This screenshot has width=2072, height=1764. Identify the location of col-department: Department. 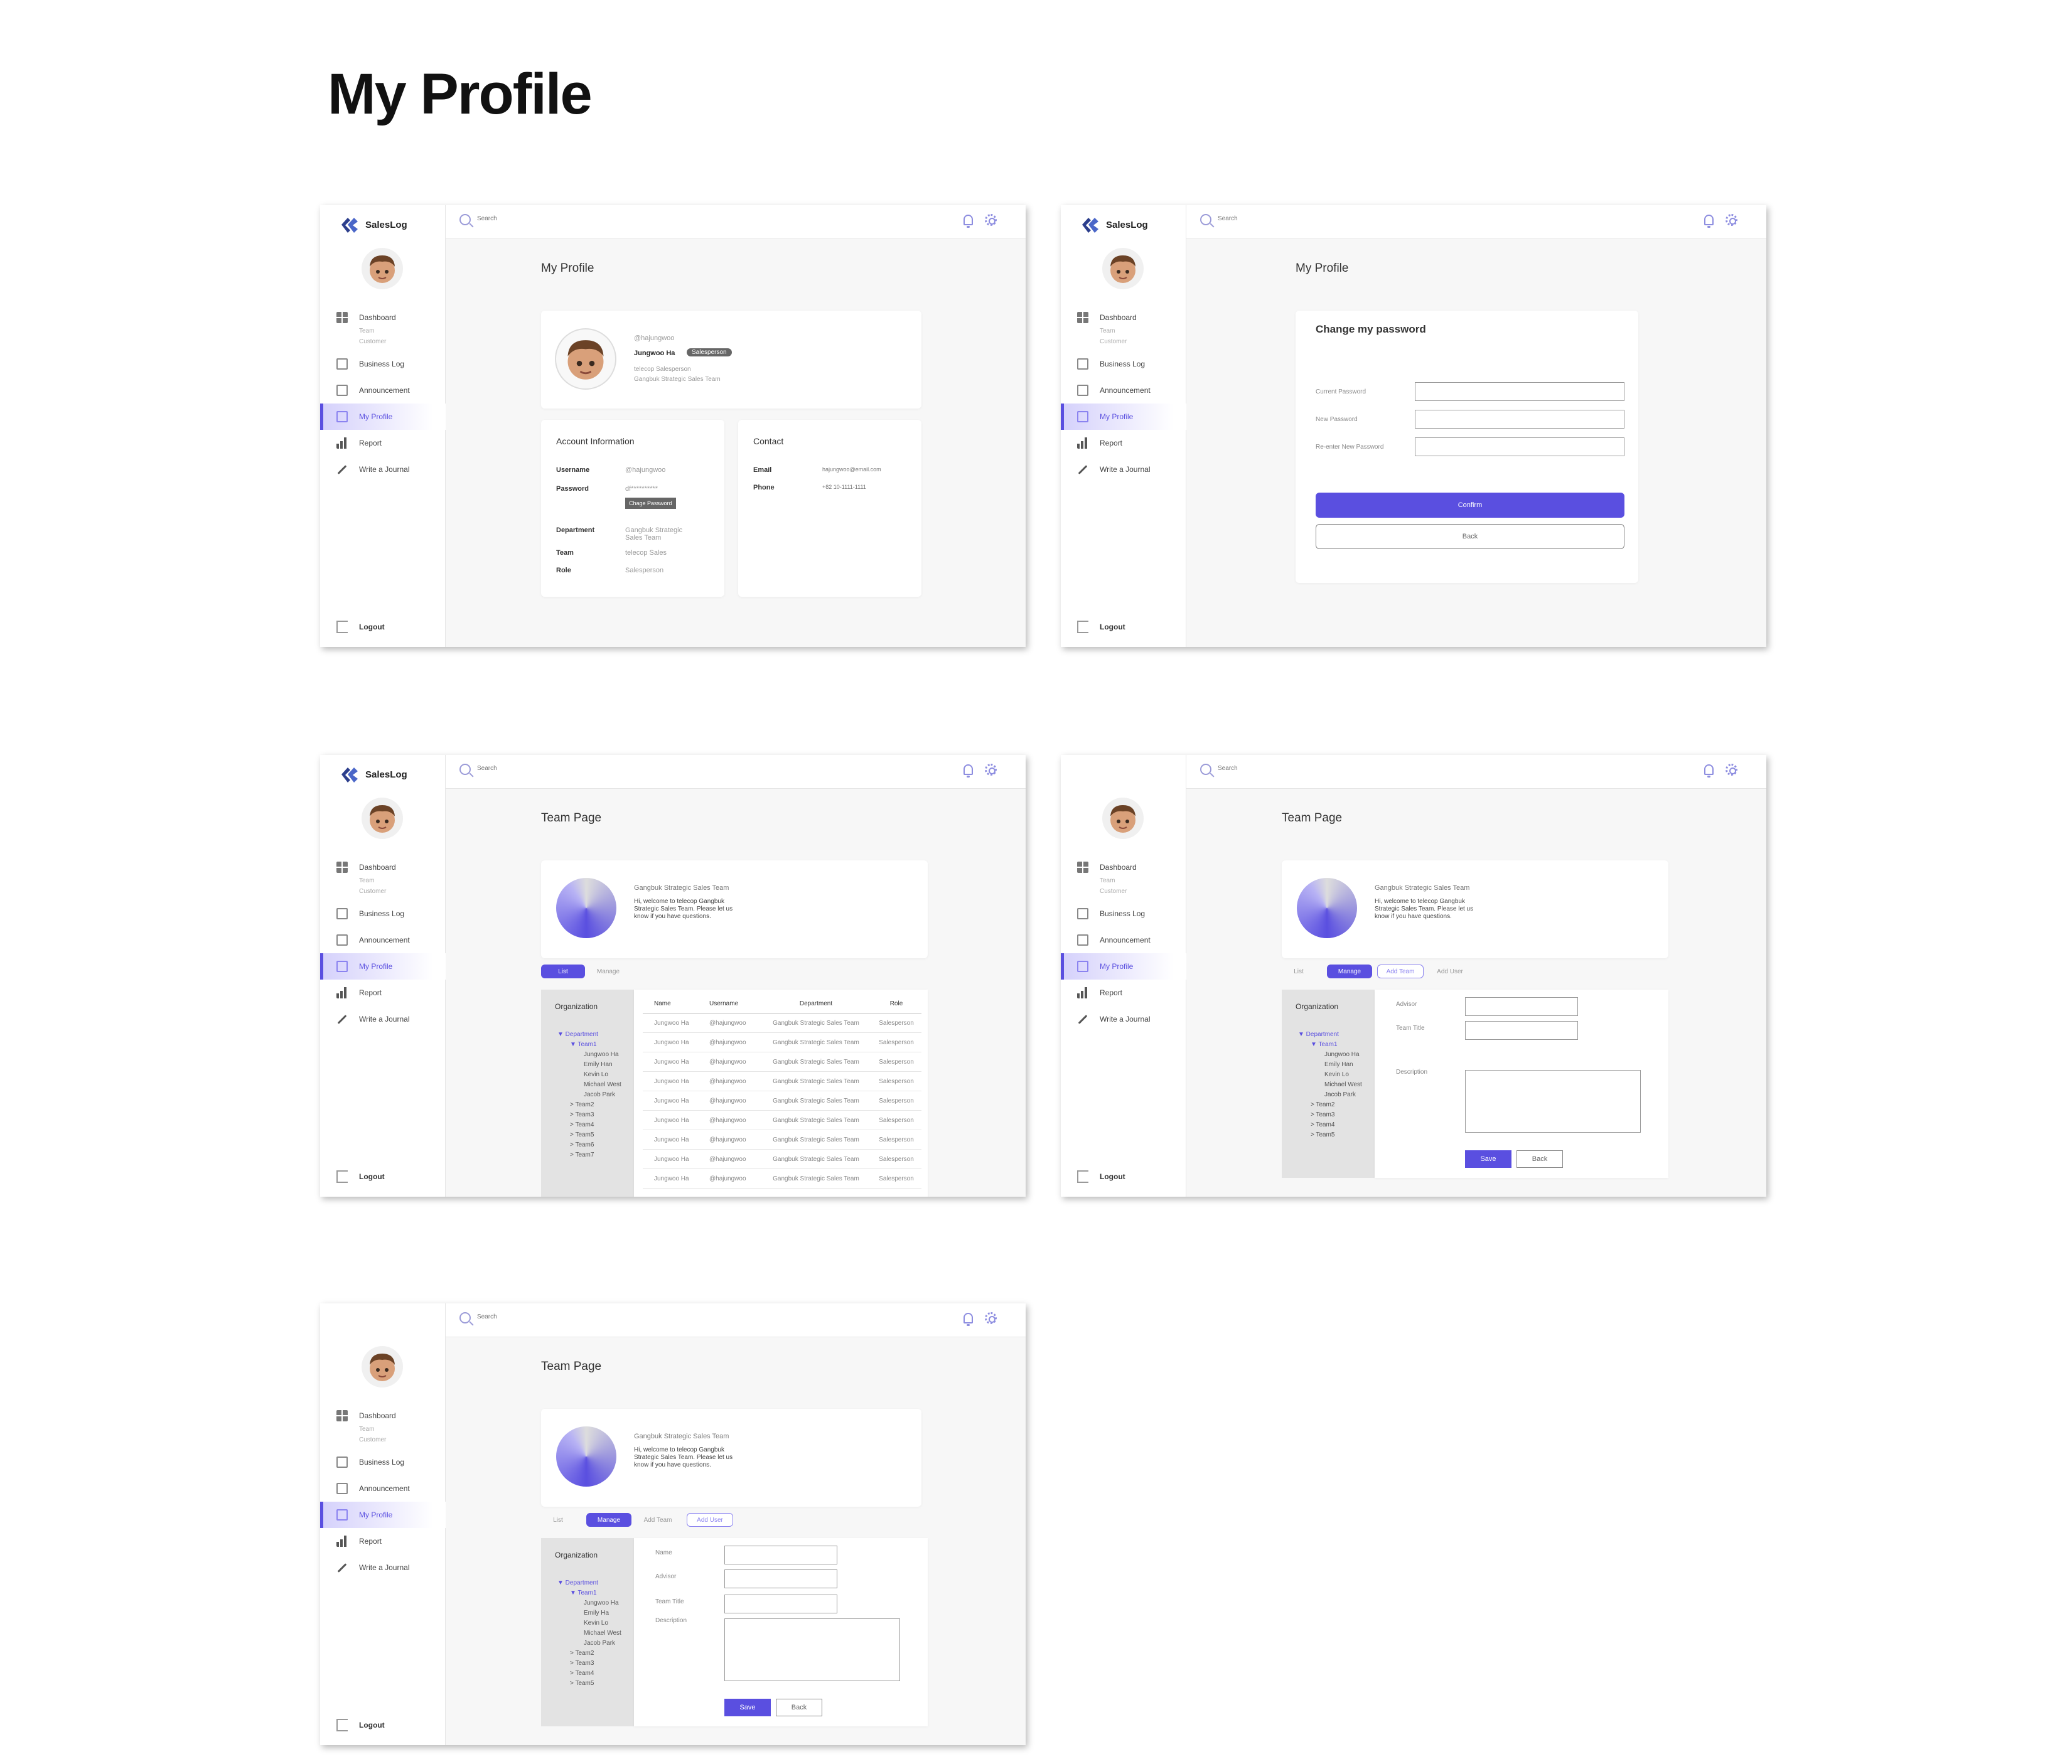
(816, 1003).